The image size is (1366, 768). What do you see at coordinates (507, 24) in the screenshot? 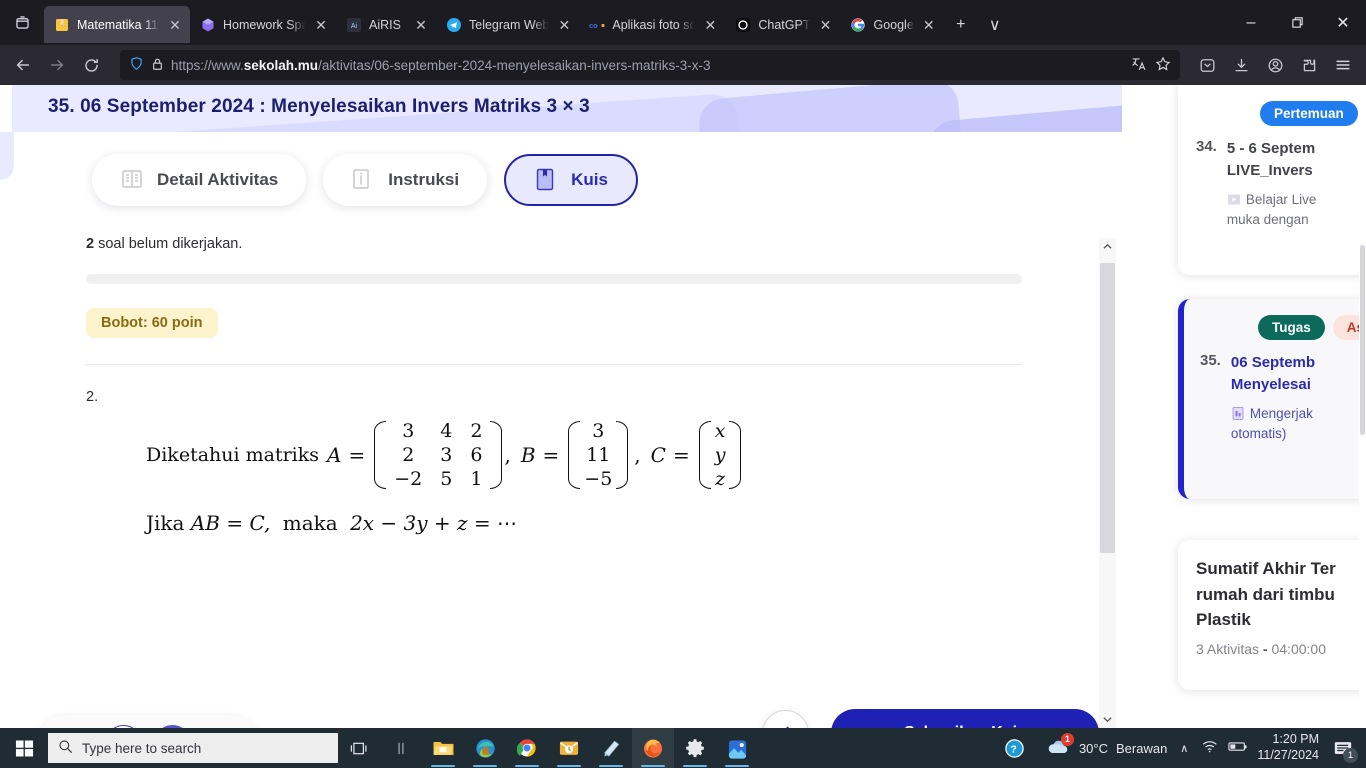
I see `browser-tab-telegram: Telegram Web ✕` at bounding box center [507, 24].